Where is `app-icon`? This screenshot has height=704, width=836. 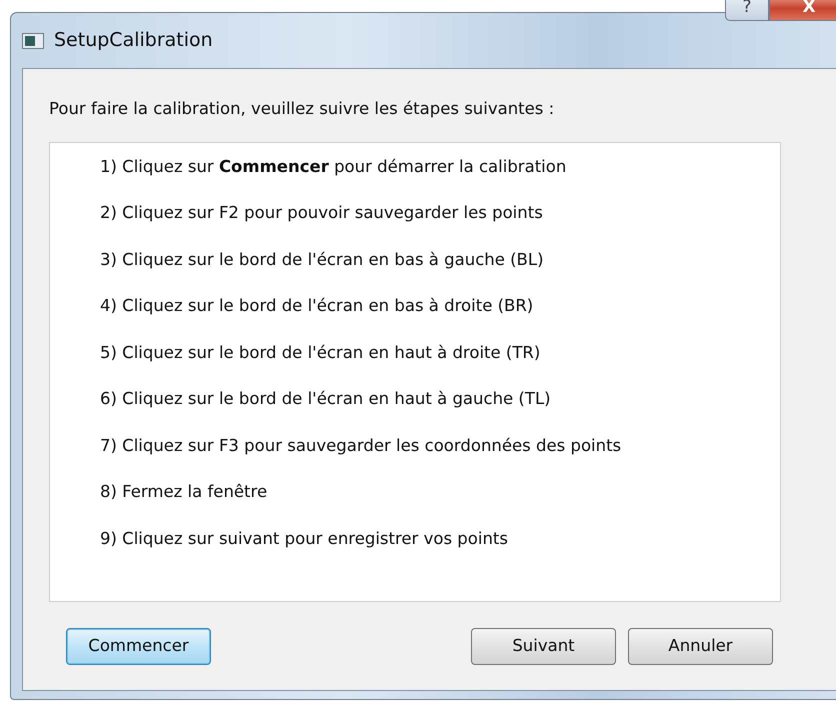 app-icon is located at coordinates (33, 40).